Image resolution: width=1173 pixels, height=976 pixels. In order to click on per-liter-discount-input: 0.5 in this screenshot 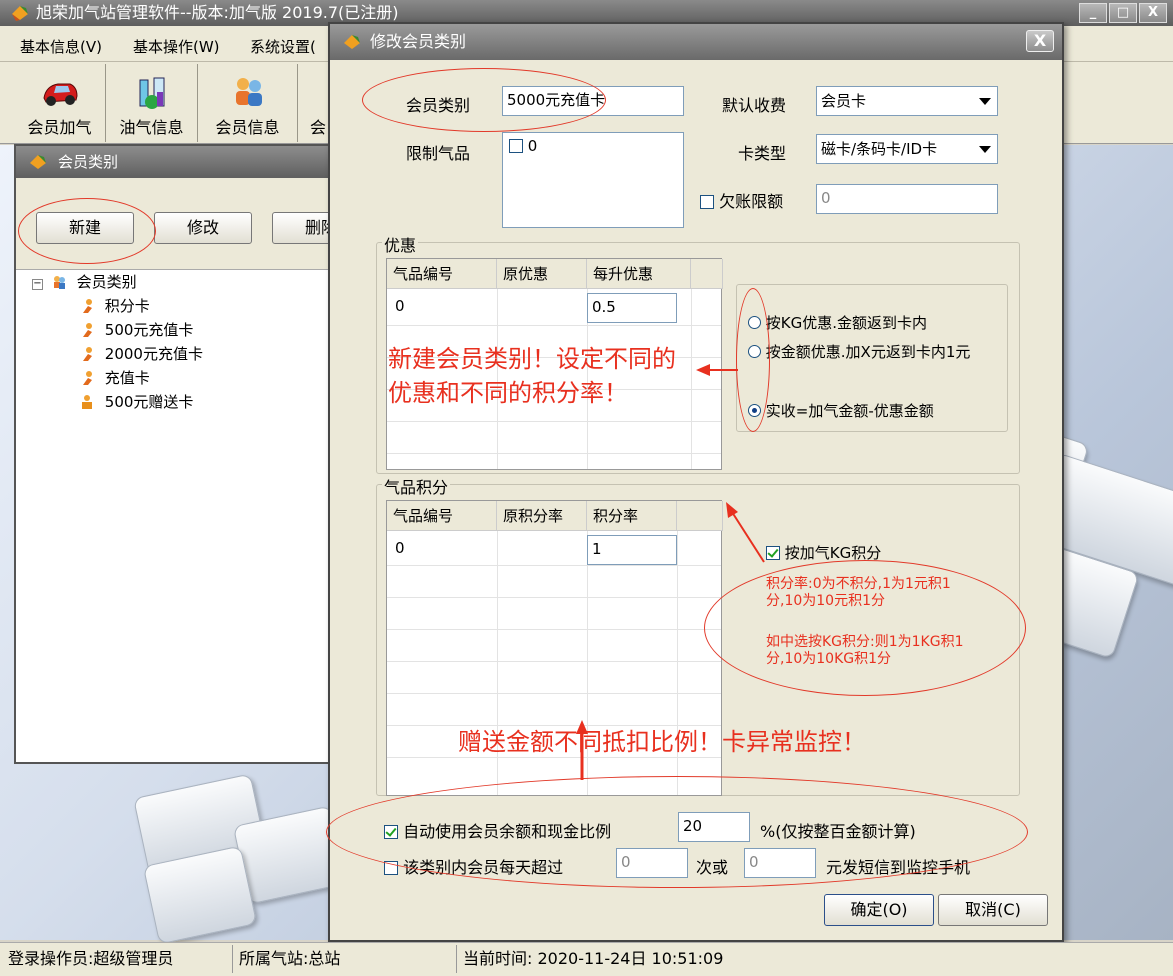, I will do `click(632, 308)`.